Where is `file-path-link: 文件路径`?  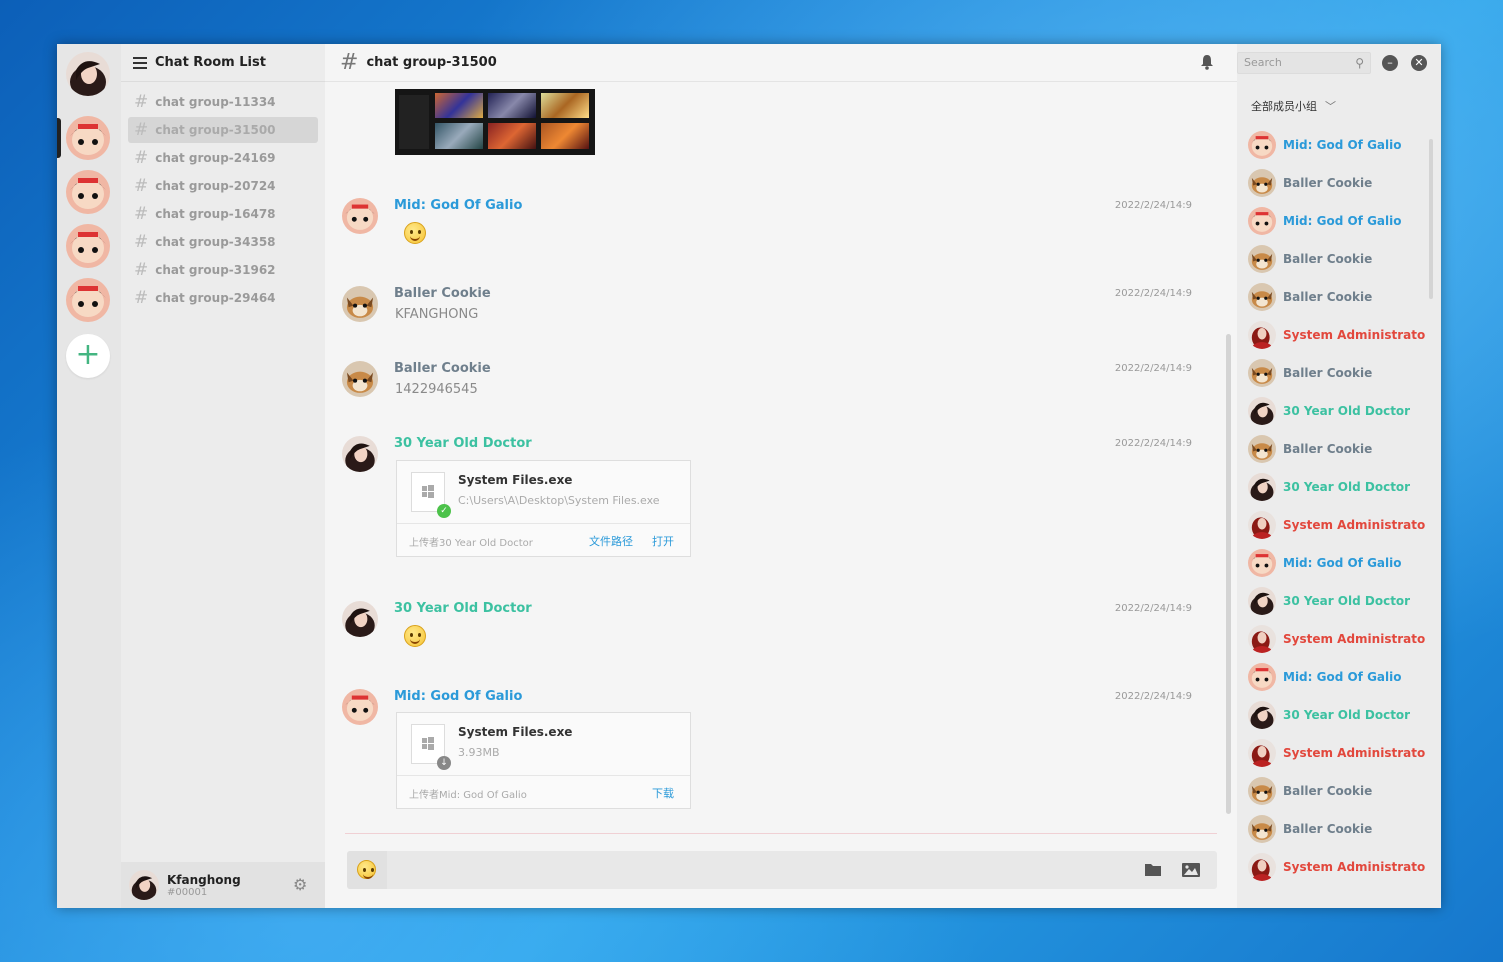
file-path-link: 文件路径 is located at coordinates (611, 541).